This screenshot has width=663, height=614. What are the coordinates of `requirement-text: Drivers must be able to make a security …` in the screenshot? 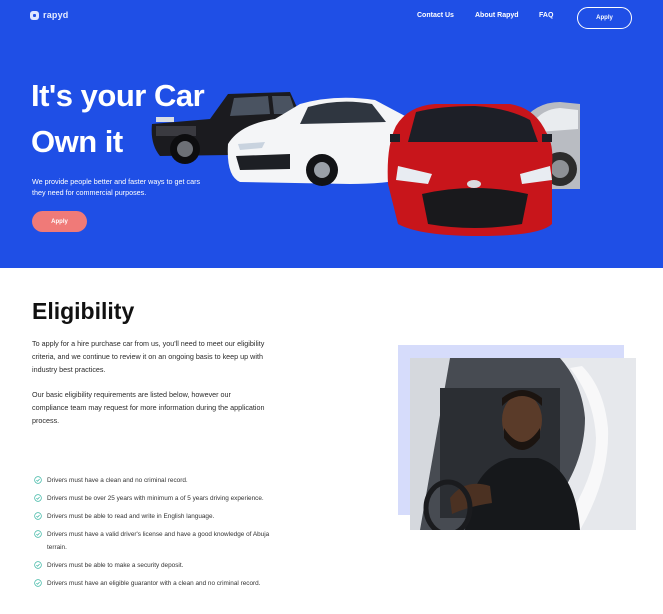 It's located at (115, 565).